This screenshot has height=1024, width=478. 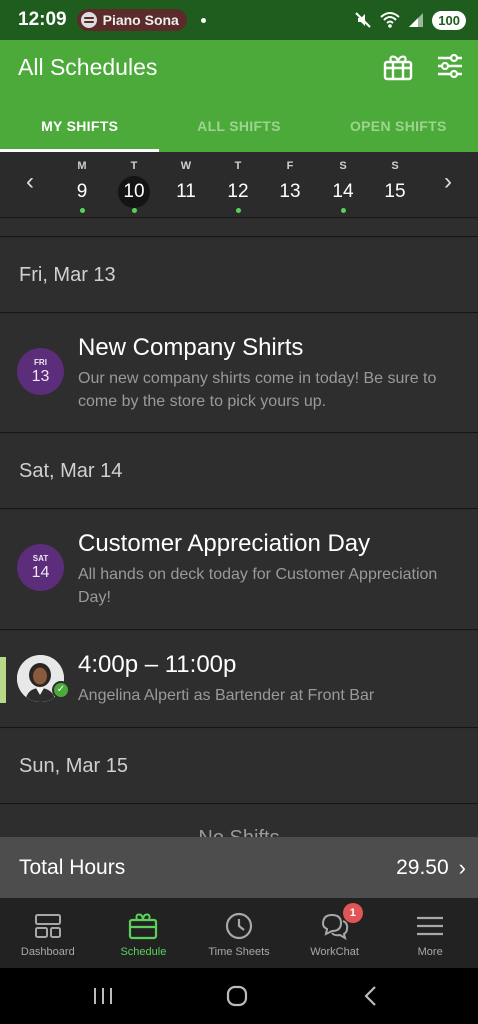 I want to click on event-title: Customer Appreciation Day, so click(x=224, y=543).